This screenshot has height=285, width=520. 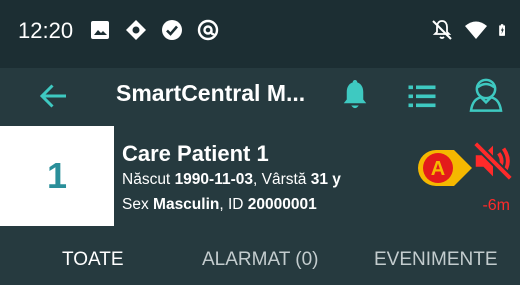 What do you see at coordinates (136, 30) in the screenshot?
I see `settings-notification-icon` at bounding box center [136, 30].